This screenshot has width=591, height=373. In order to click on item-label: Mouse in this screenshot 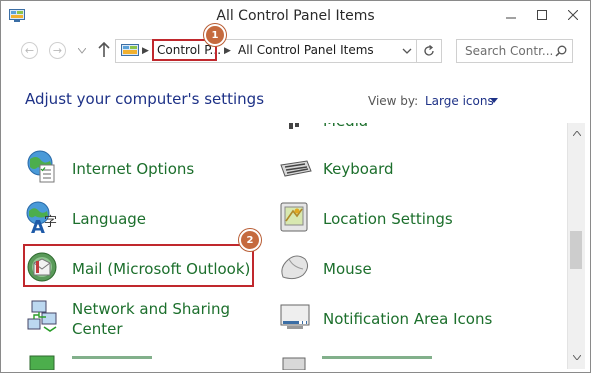, I will do `click(347, 269)`.